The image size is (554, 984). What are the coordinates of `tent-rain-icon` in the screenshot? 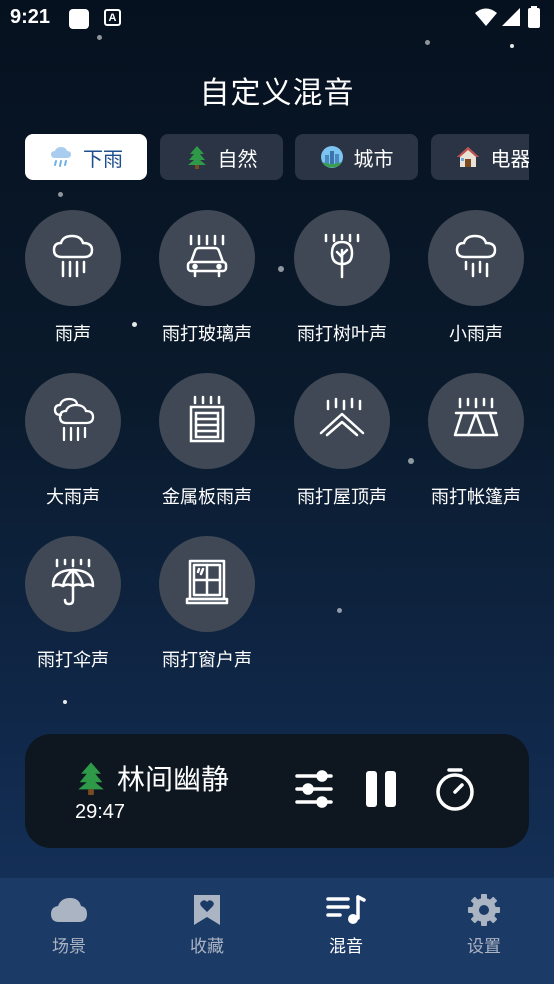 It's located at (476, 421).